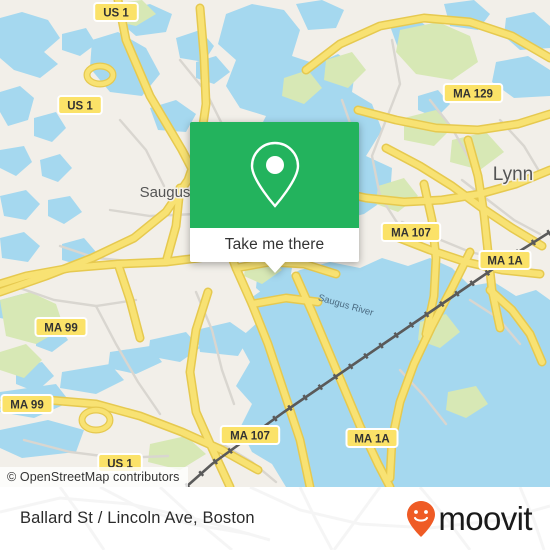 This screenshot has height=550, width=550. I want to click on moovit-smiley-pin-icon, so click(421, 518).